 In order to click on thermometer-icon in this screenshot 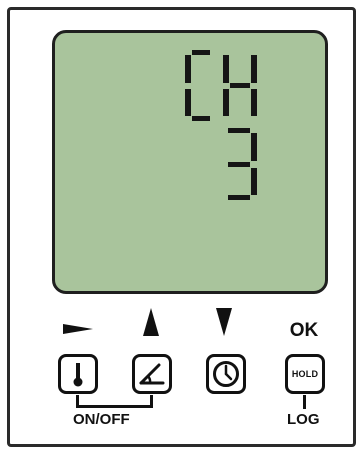, I will do `click(78, 375)`.